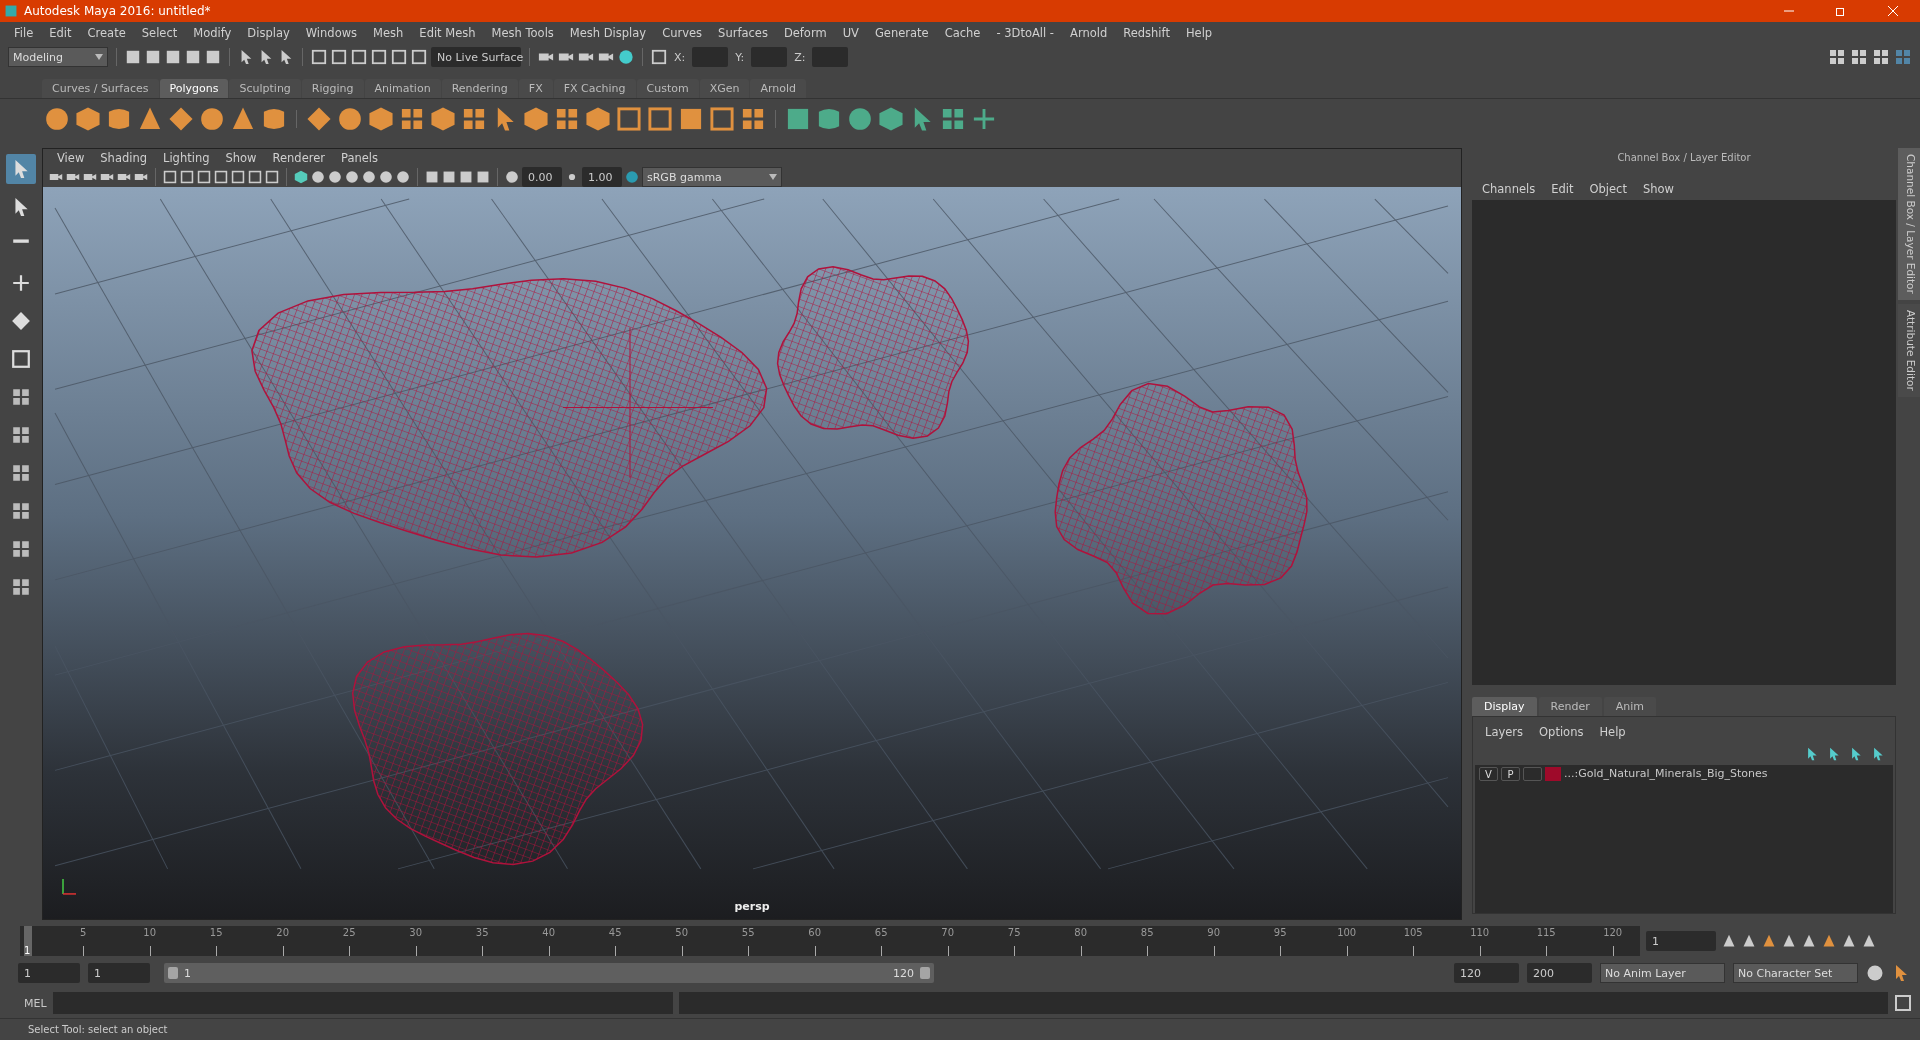  Describe the element at coordinates (549, 973) in the screenshot. I see `range-bar: 1 120` at that location.